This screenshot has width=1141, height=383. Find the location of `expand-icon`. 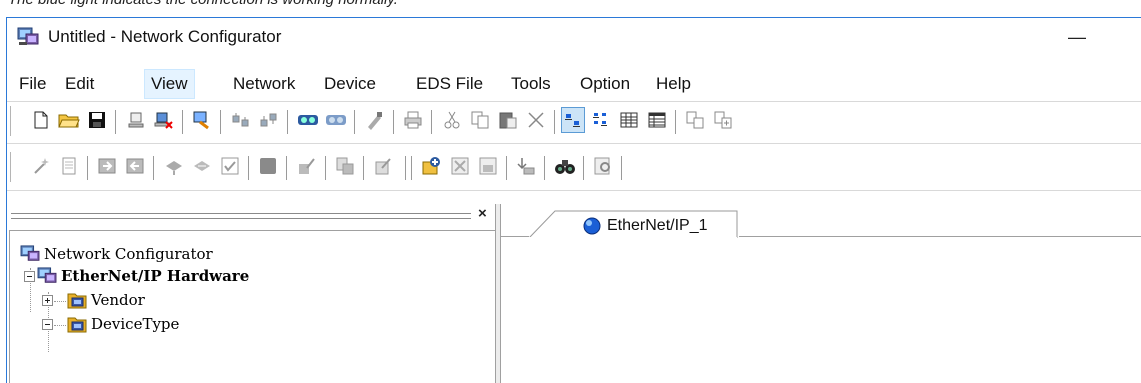

expand-icon is located at coordinates (47, 300).